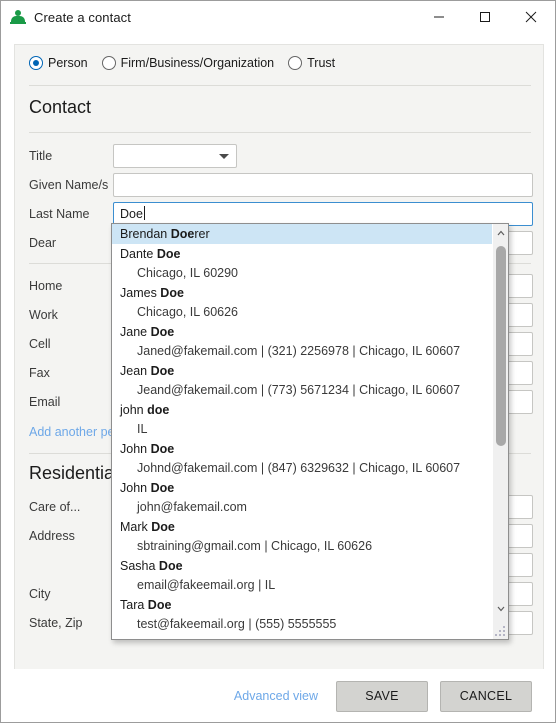 This screenshot has height=723, width=556. What do you see at coordinates (192, 507) in the screenshot?
I see `autocomplete-item-detail: john@fakemail.com` at bounding box center [192, 507].